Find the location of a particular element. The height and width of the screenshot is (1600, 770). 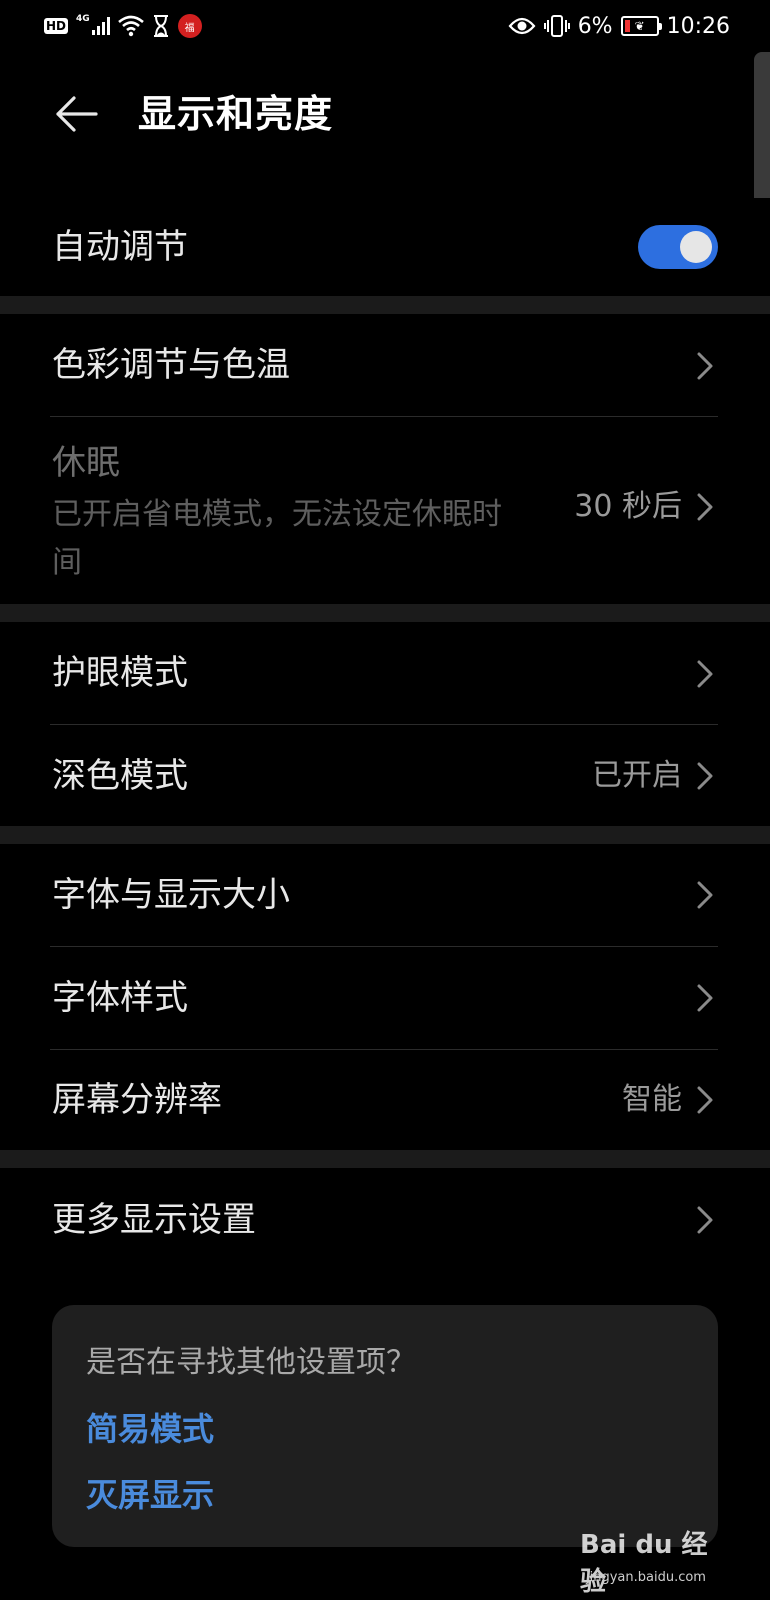

font-style-label: 字体样式 is located at coordinates (120, 998).